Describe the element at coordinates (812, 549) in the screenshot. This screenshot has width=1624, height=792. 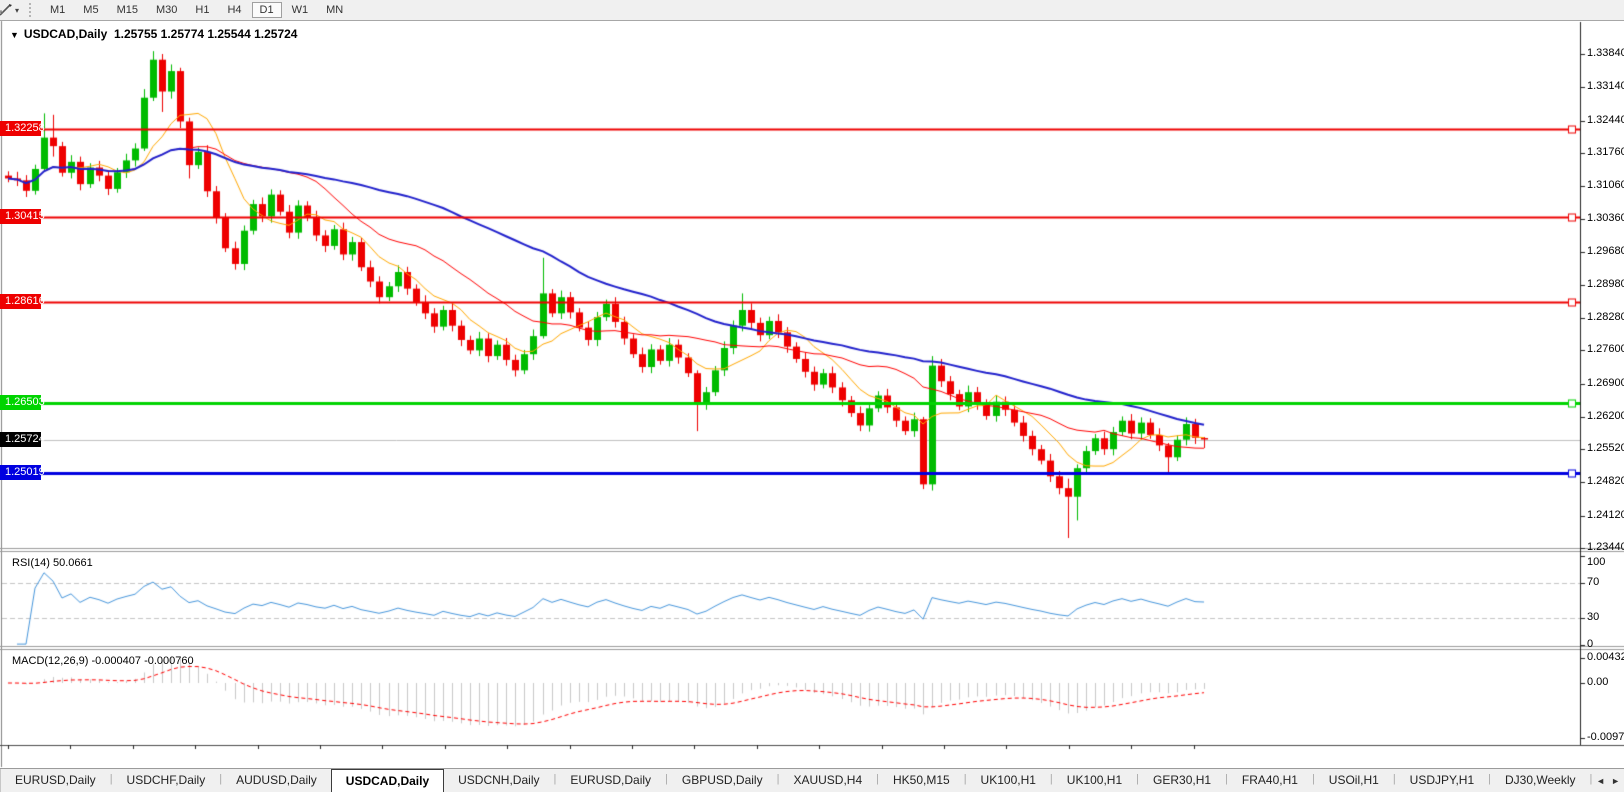
I see `rsi-splitter` at that location.